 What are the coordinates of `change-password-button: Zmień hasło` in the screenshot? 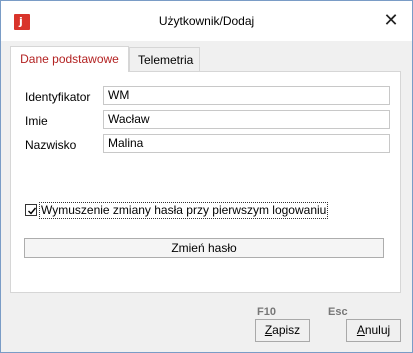 It's located at (204, 248).